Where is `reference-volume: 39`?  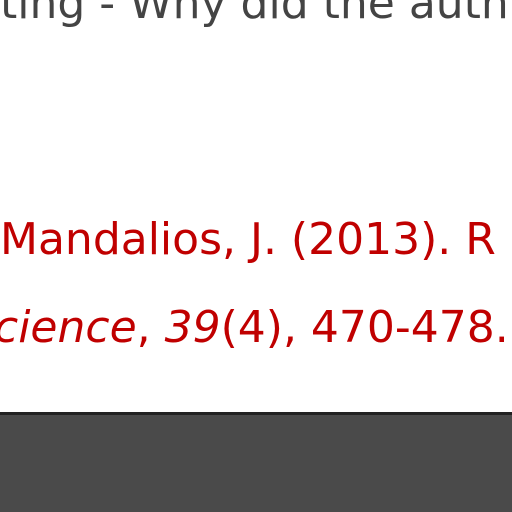 reference-volume: 39 is located at coordinates (192, 327).